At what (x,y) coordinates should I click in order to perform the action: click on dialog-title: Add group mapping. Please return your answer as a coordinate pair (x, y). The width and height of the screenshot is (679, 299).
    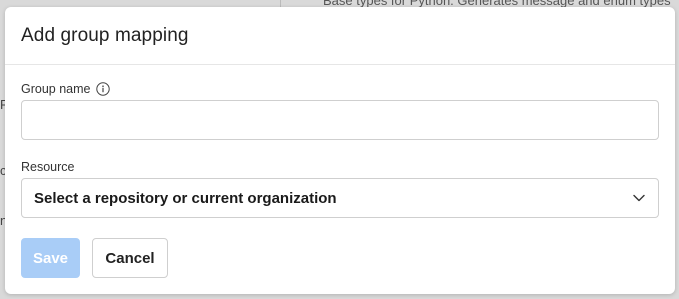
    Looking at the image, I should click on (105, 35).